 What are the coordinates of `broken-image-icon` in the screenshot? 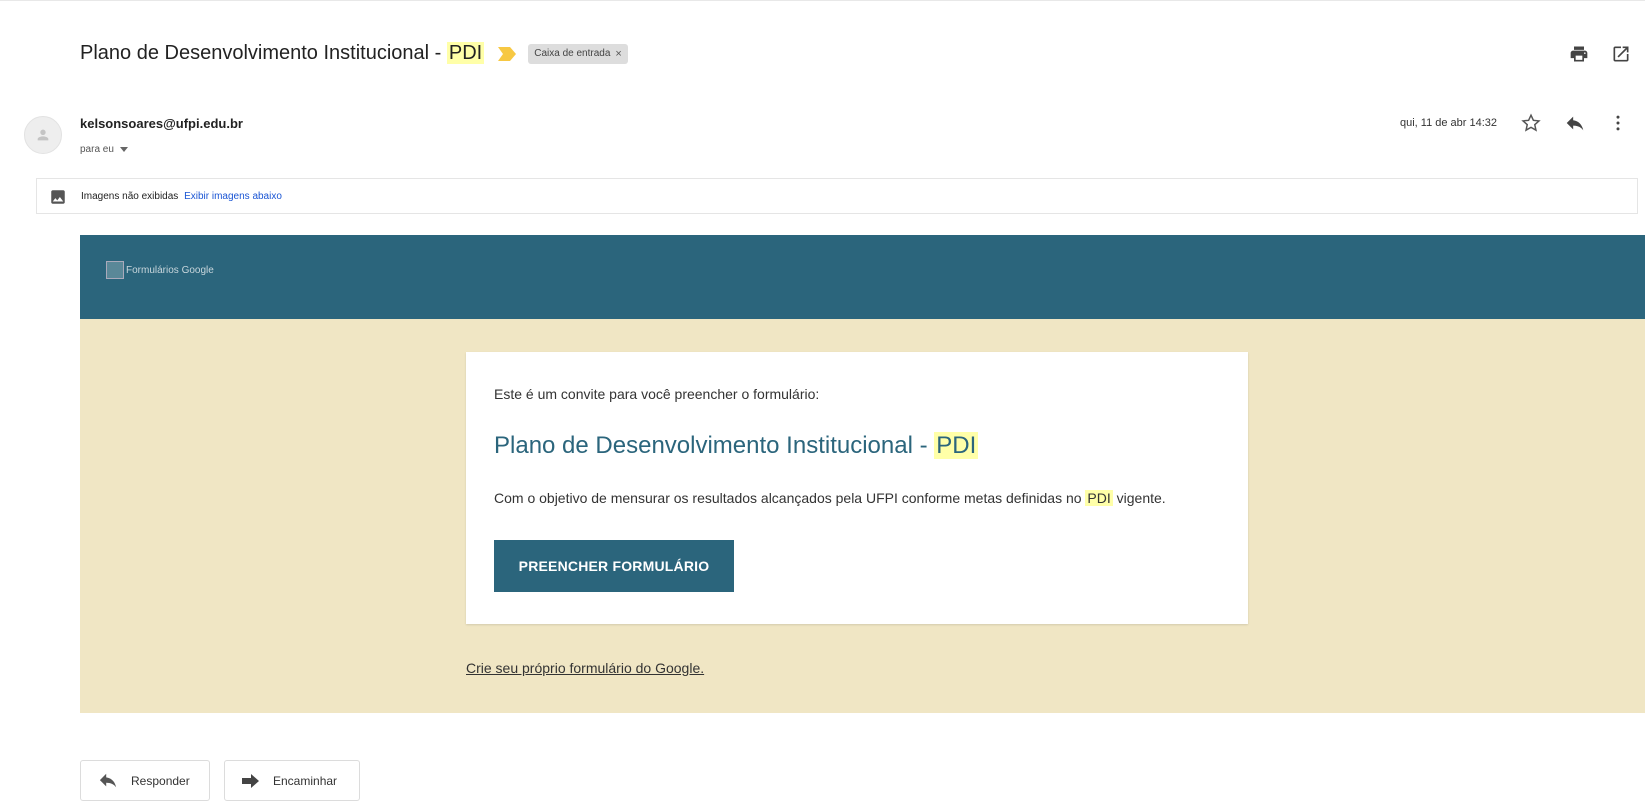 It's located at (115, 270).